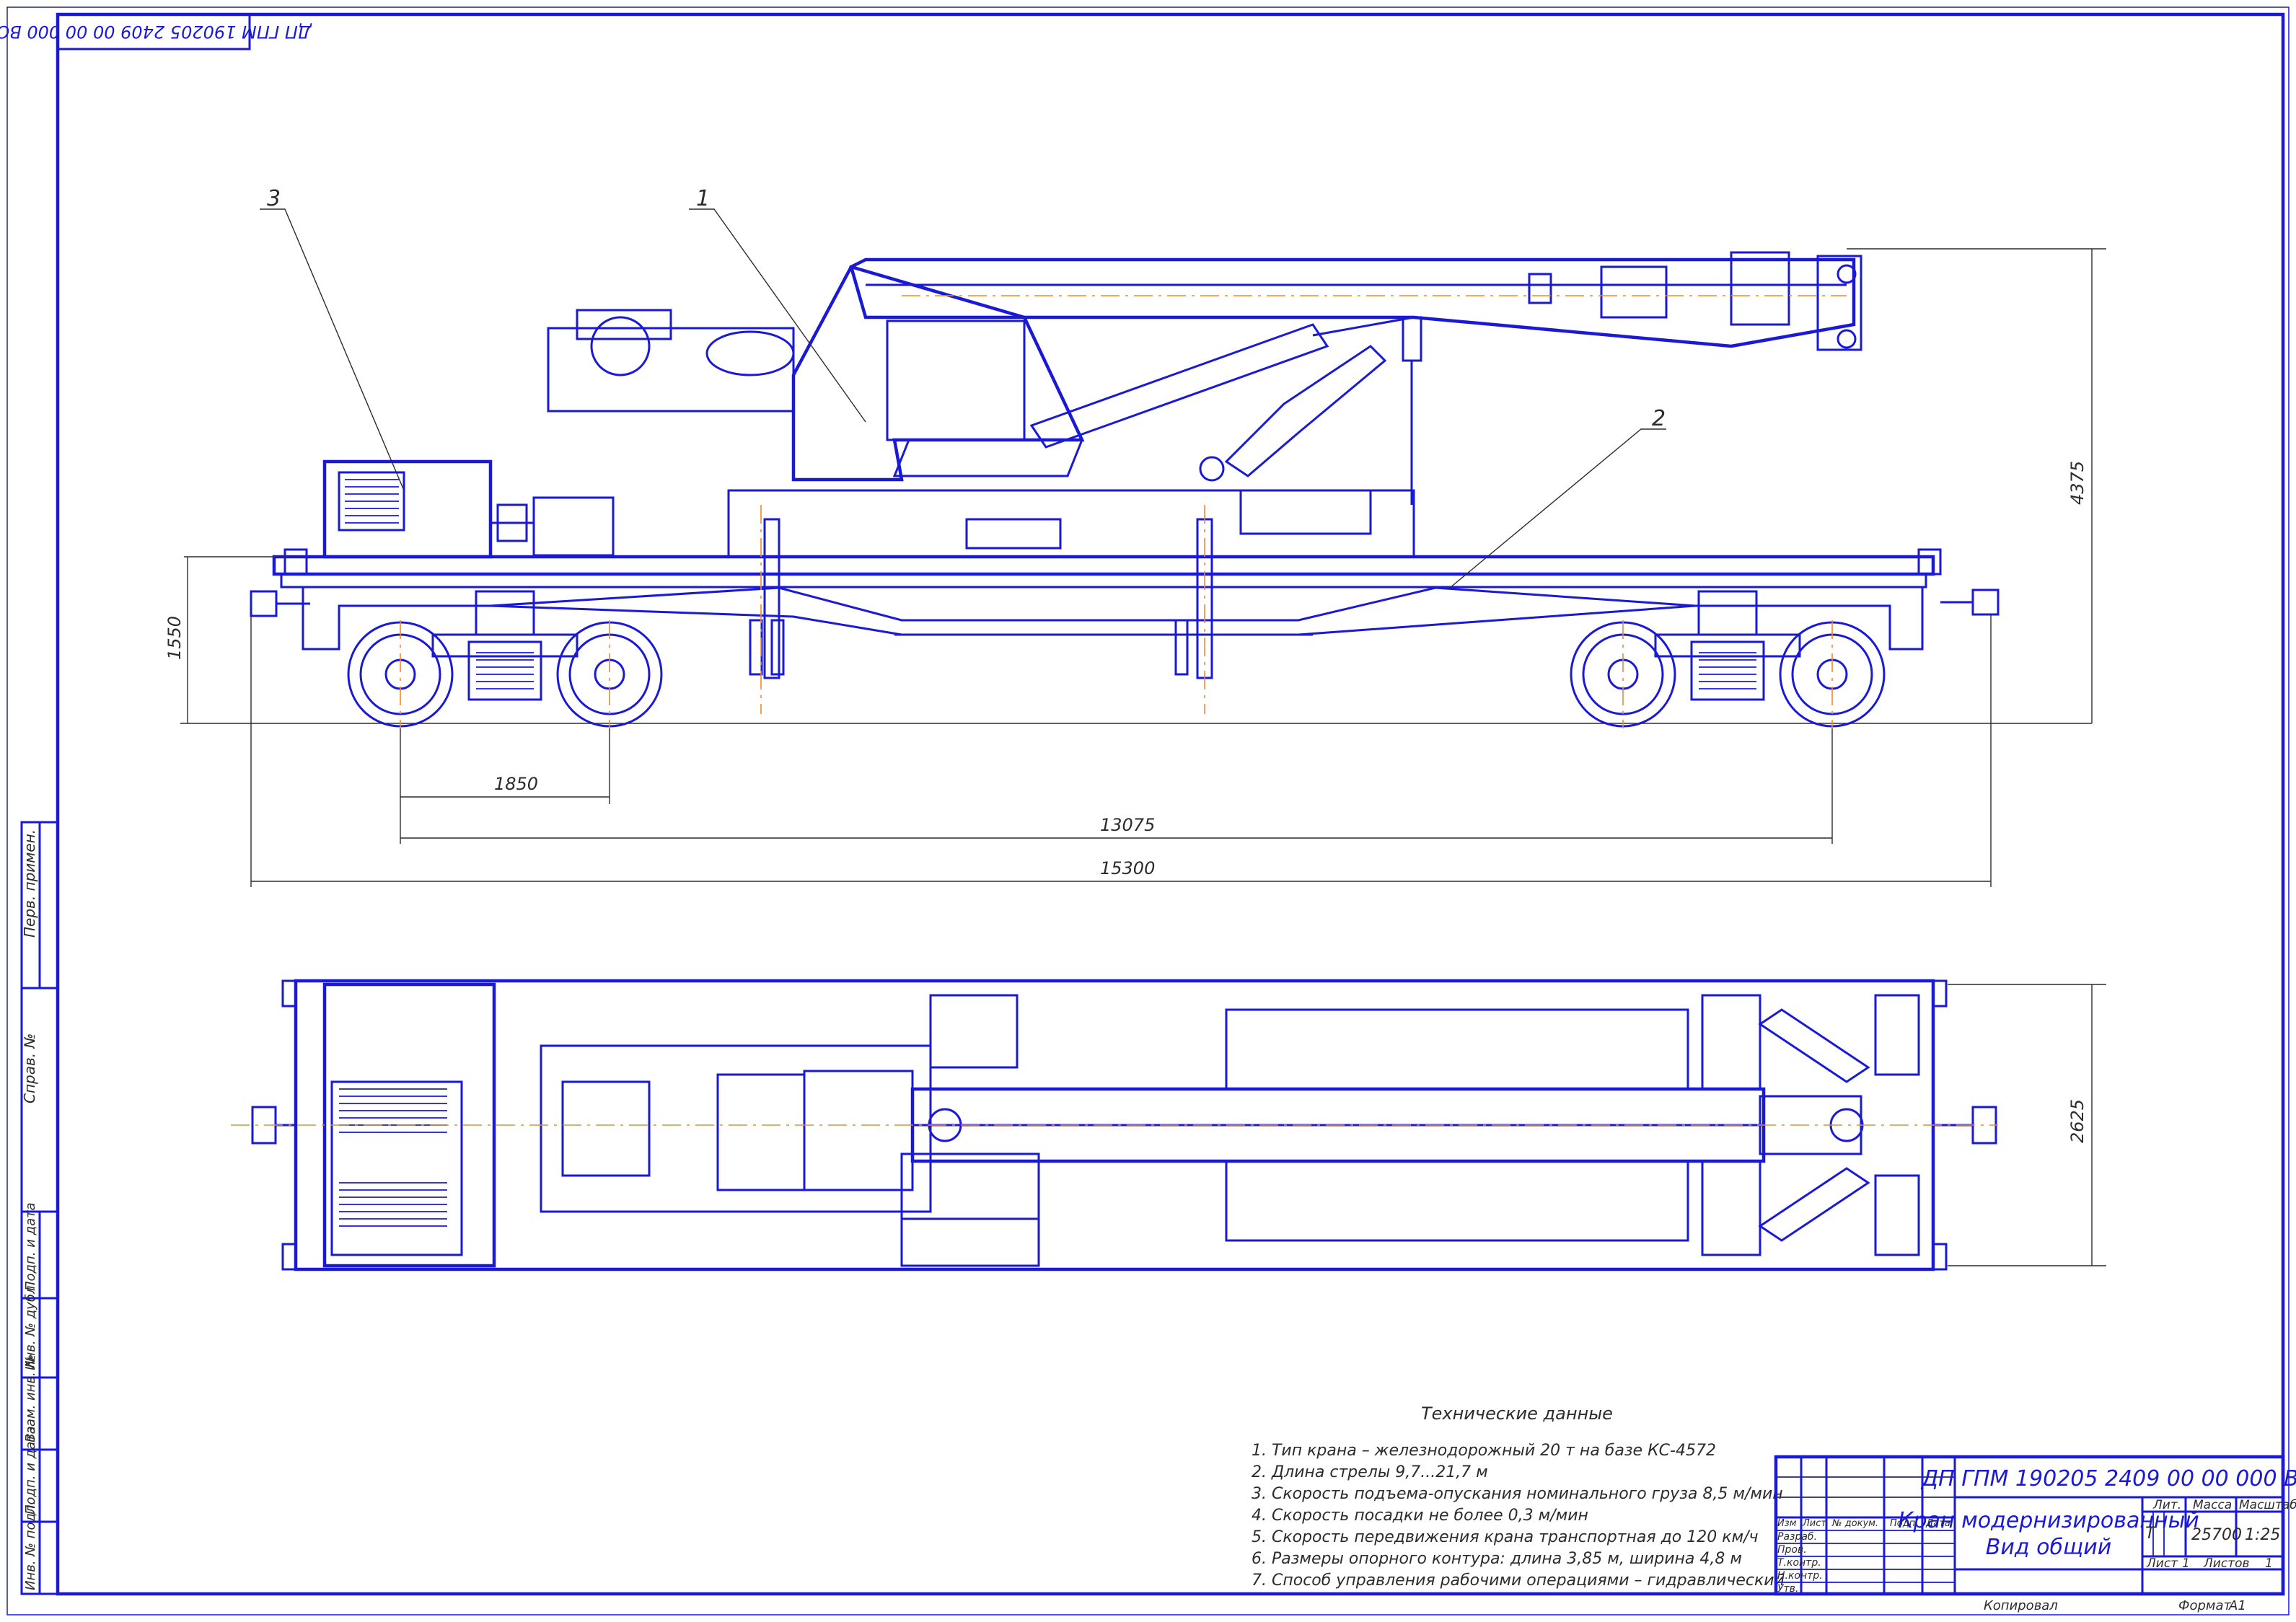 This screenshot has width=2296, height=1622. Describe the element at coordinates (1855, 1523) in the screenshot. I see `tb-col-header: № докум.` at that location.